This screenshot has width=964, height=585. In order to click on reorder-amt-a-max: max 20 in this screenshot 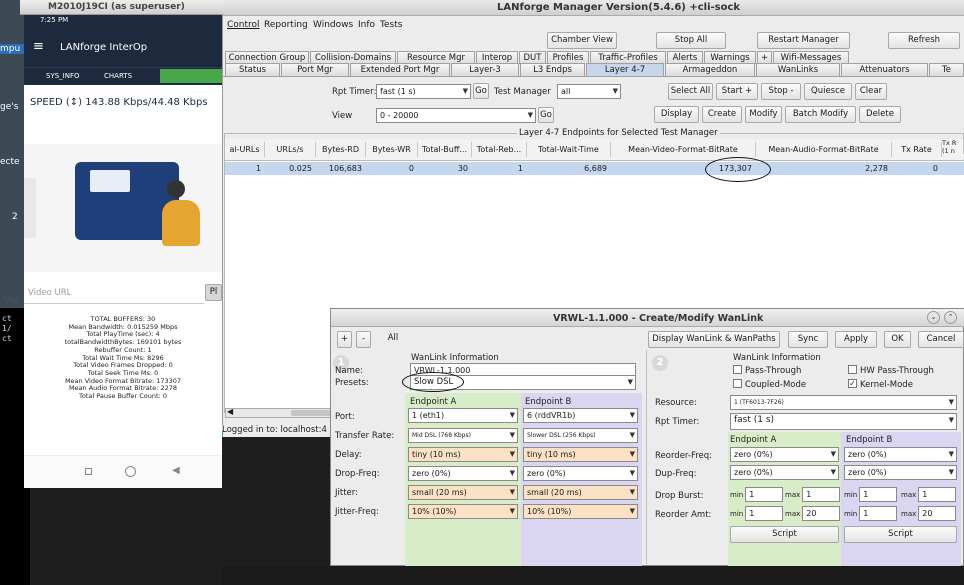, I will do `click(813, 513)`.